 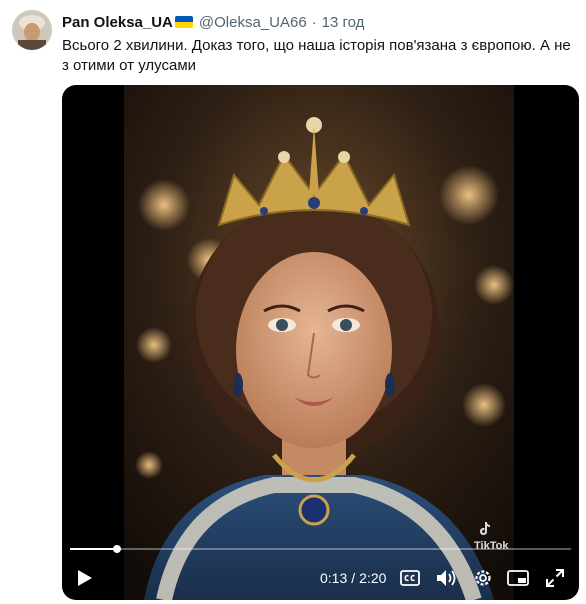 What do you see at coordinates (117, 22) in the screenshot?
I see `display-name: Pan Oleksa_UA` at bounding box center [117, 22].